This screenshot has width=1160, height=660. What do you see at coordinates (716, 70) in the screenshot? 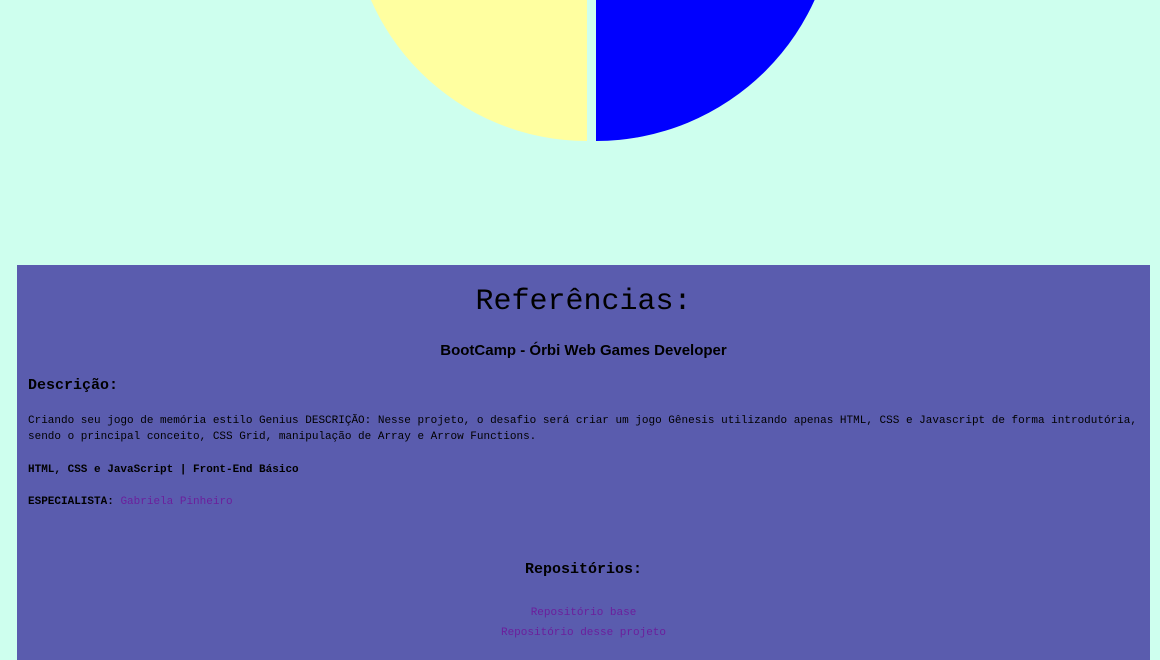
I see `blue-button` at bounding box center [716, 70].